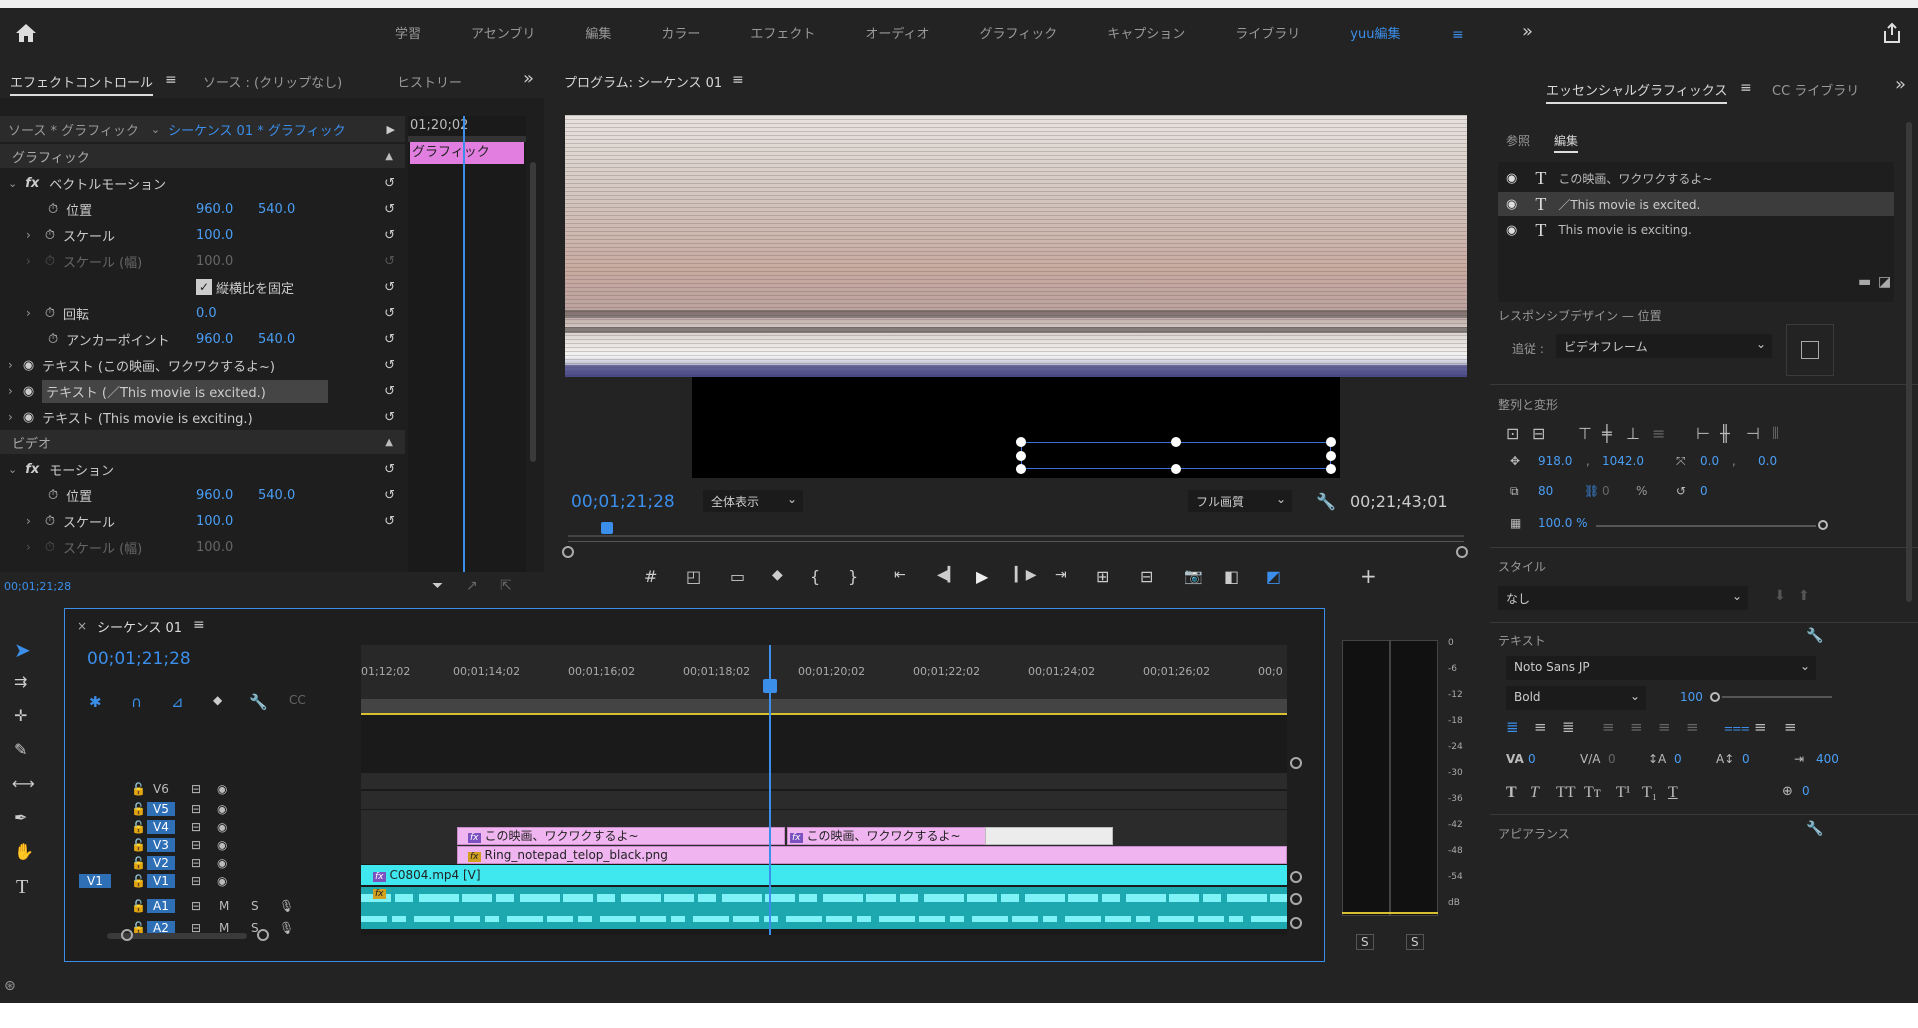 The height and width of the screenshot is (1028, 1918). I want to click on follow-select: ビデオフレーム ⌄, so click(1664, 346).